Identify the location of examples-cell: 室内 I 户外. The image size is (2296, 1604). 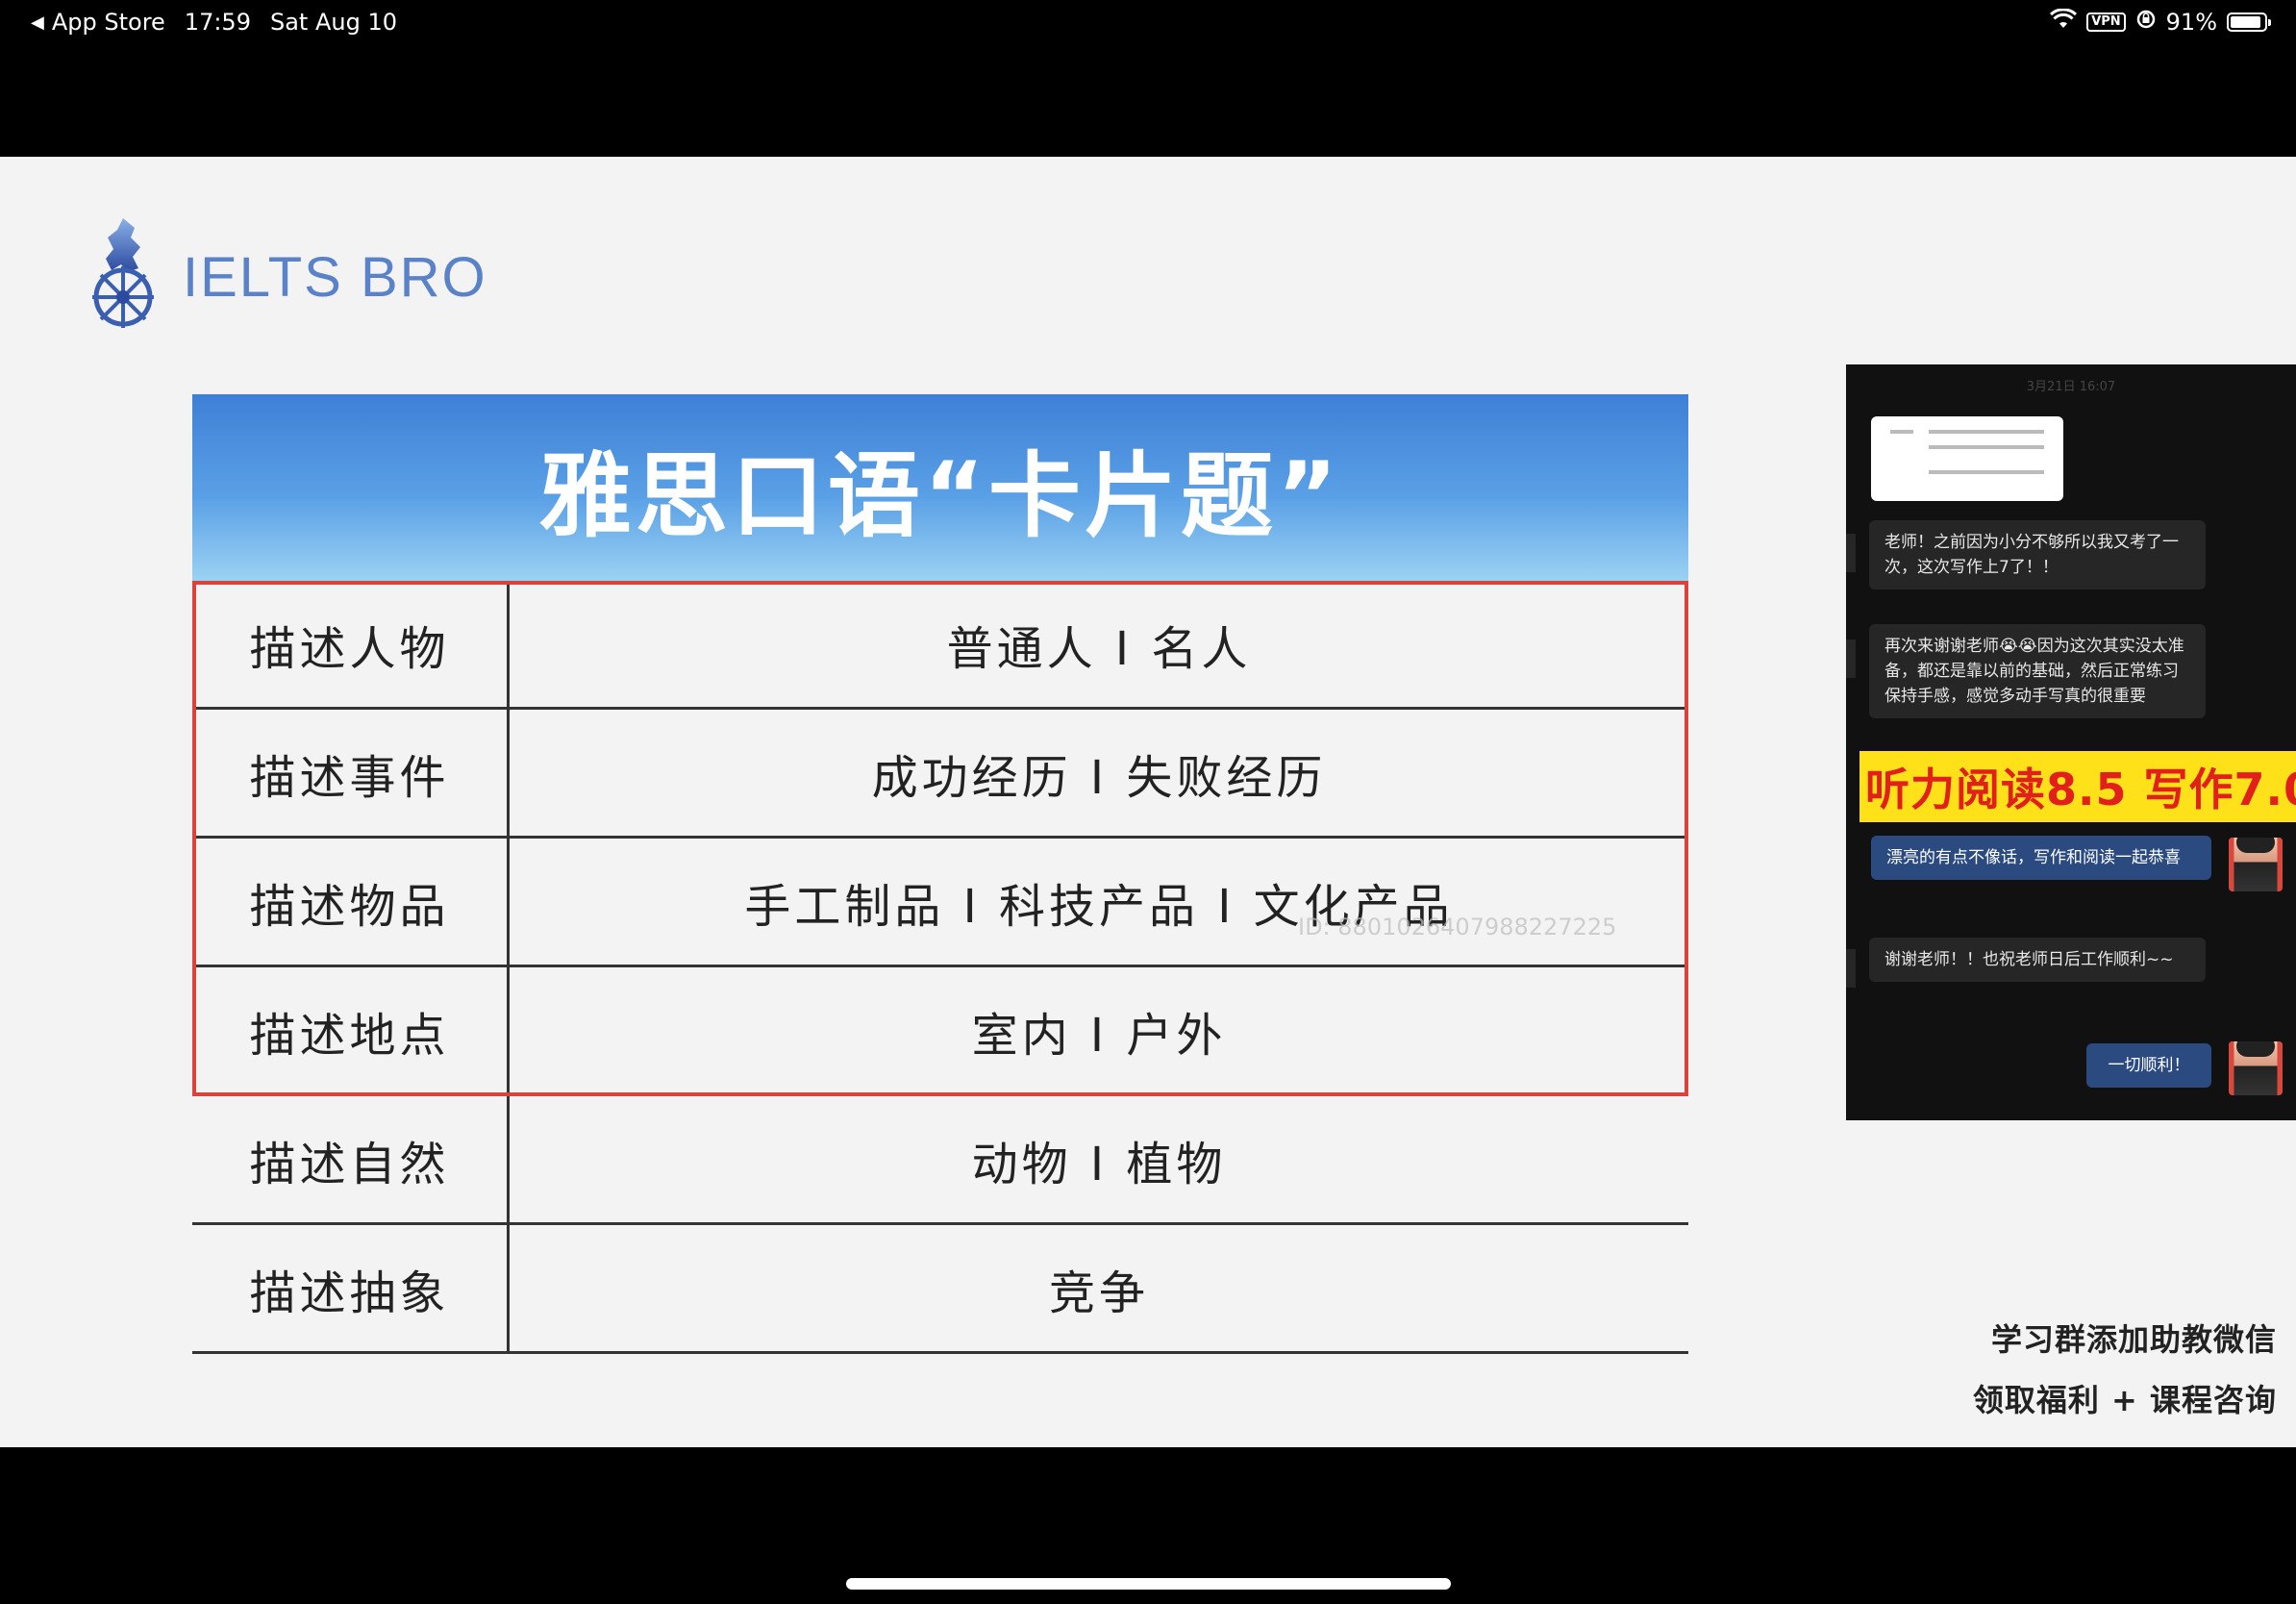
(1099, 1035).